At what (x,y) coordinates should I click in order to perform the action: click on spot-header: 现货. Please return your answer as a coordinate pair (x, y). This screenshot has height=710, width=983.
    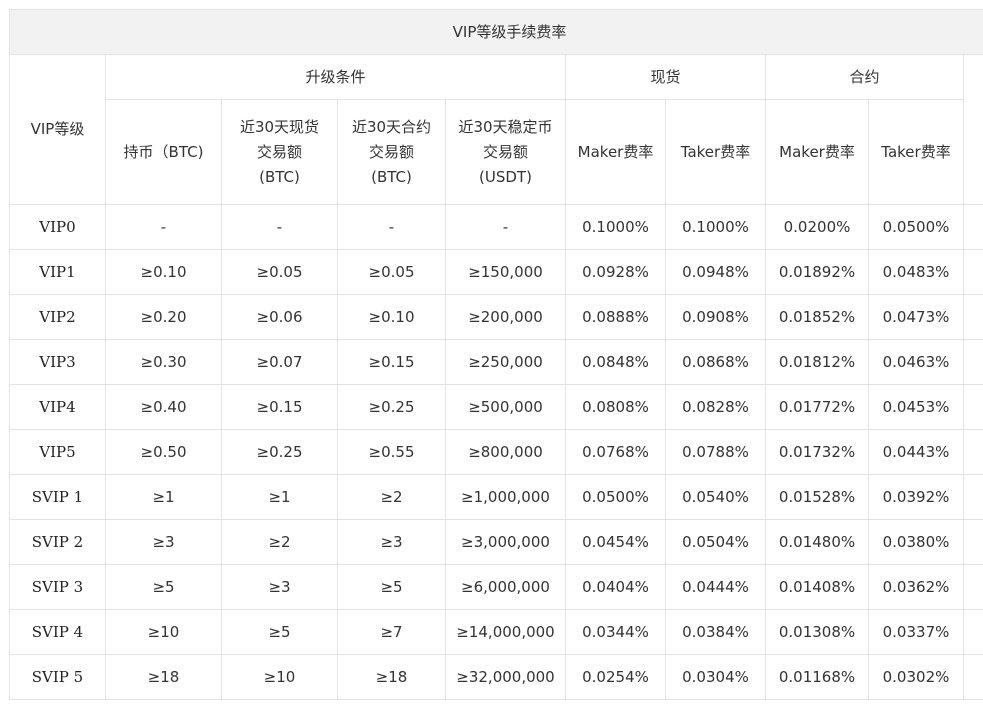
    Looking at the image, I should click on (665, 77).